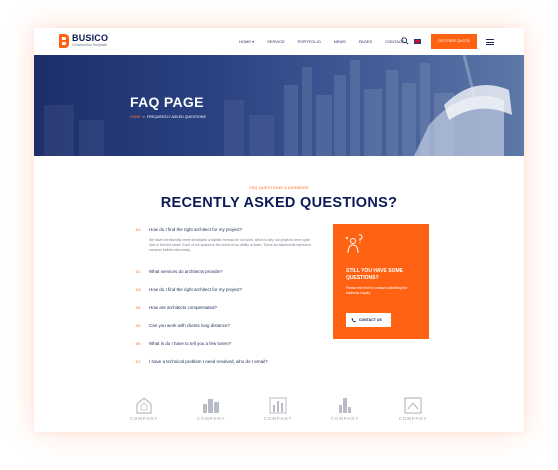 The height and width of the screenshot is (470, 558). I want to click on site-logo: BUSICO Construction Template, so click(83, 41).